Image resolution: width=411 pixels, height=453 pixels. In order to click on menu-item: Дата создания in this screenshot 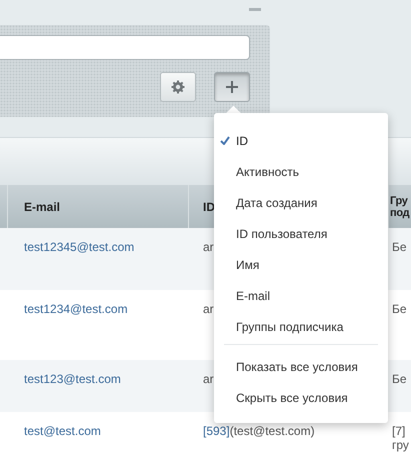, I will do `click(301, 202)`.